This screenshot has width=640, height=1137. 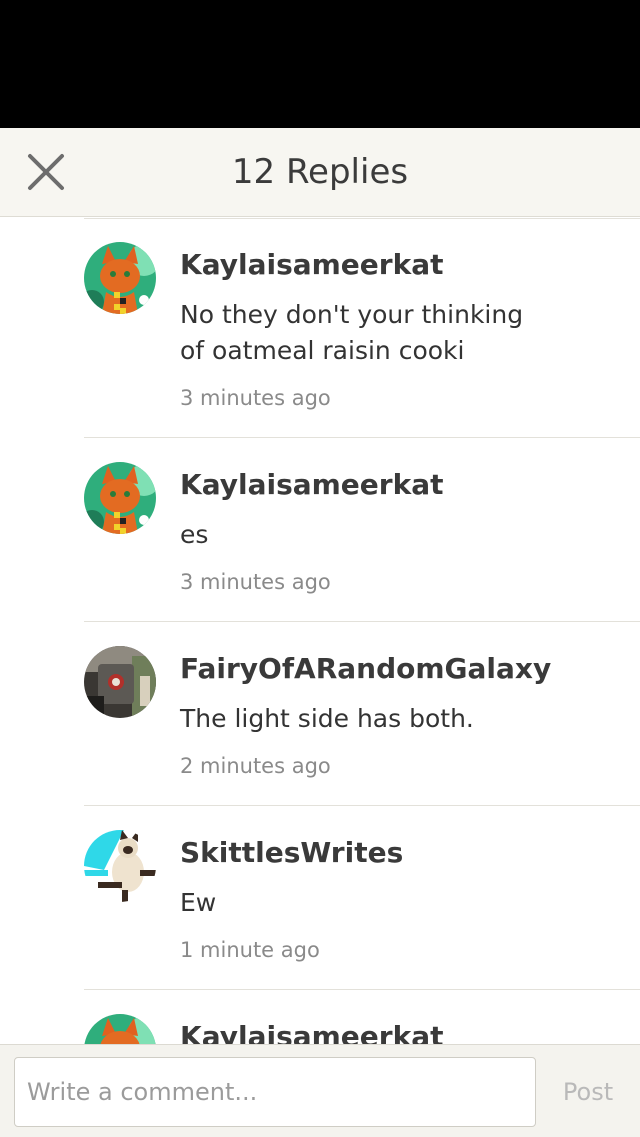 I want to click on reply-username: FairyOfARandomGalaxy, so click(x=365, y=668).